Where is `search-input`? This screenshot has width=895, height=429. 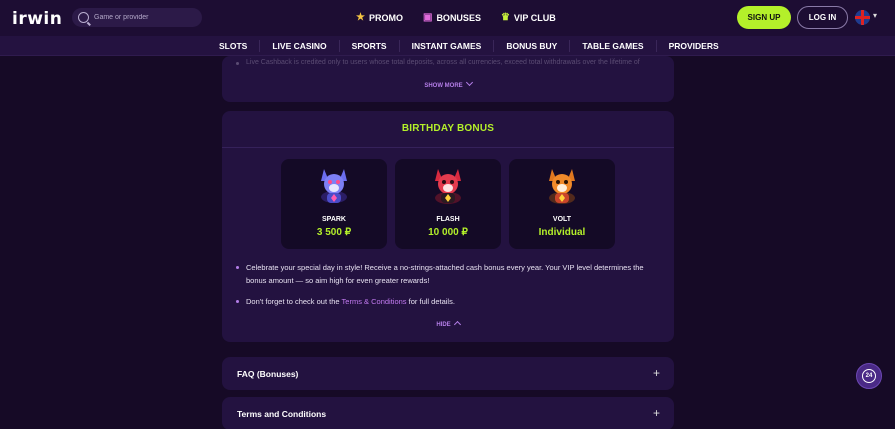 search-input is located at coordinates (144, 17).